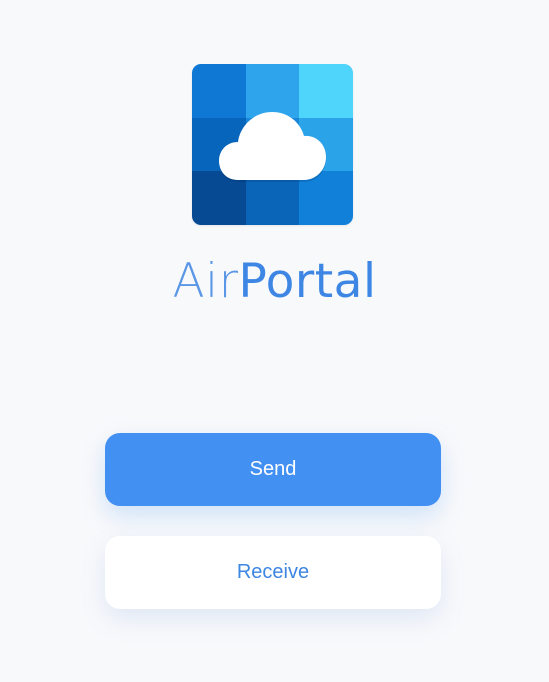  Describe the element at coordinates (205, 281) in the screenshot. I see `app-title-part1: Air` at that location.